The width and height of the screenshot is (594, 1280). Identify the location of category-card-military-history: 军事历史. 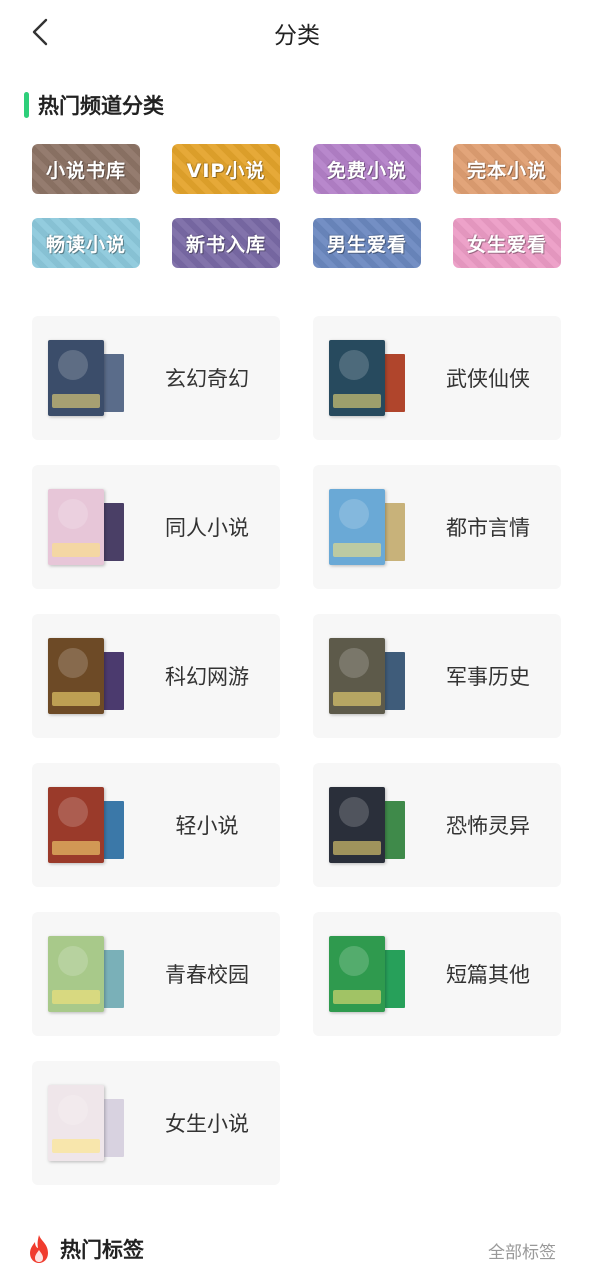
(437, 676).